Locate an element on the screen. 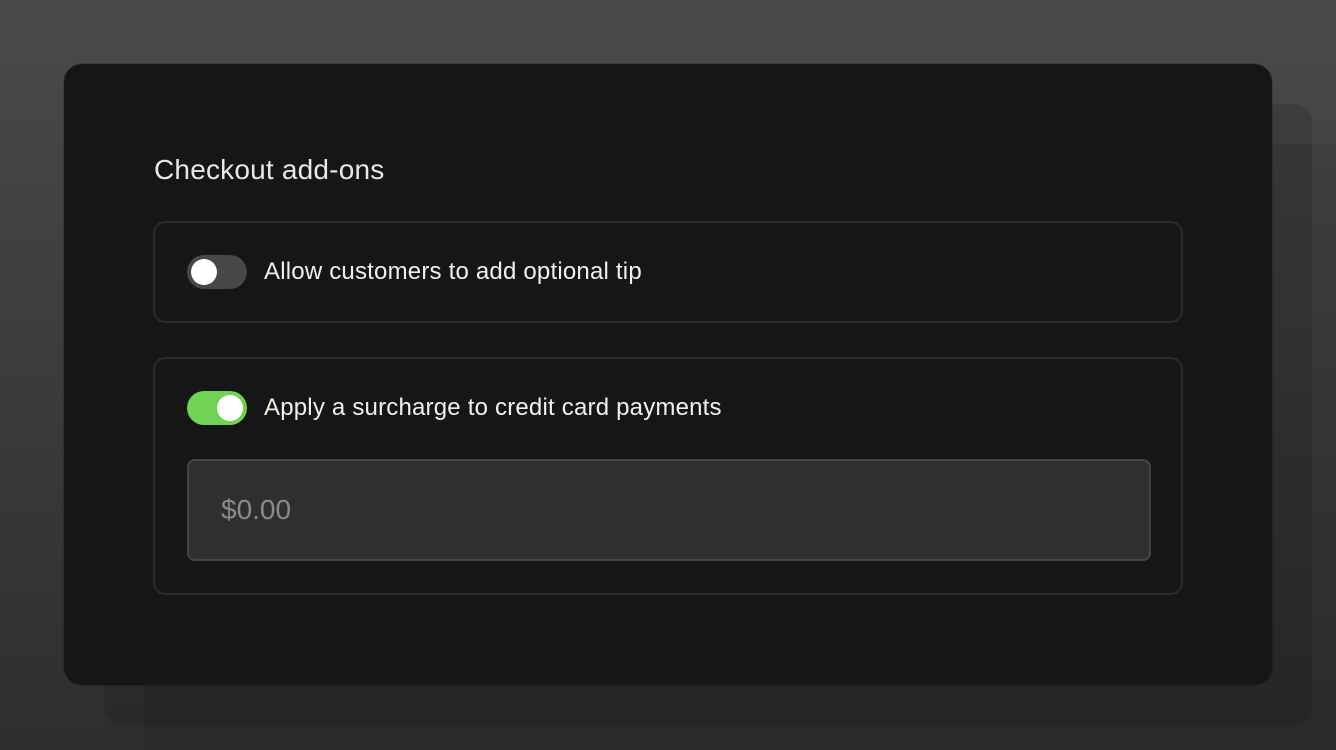  tip-toggle-knob is located at coordinates (204, 272).